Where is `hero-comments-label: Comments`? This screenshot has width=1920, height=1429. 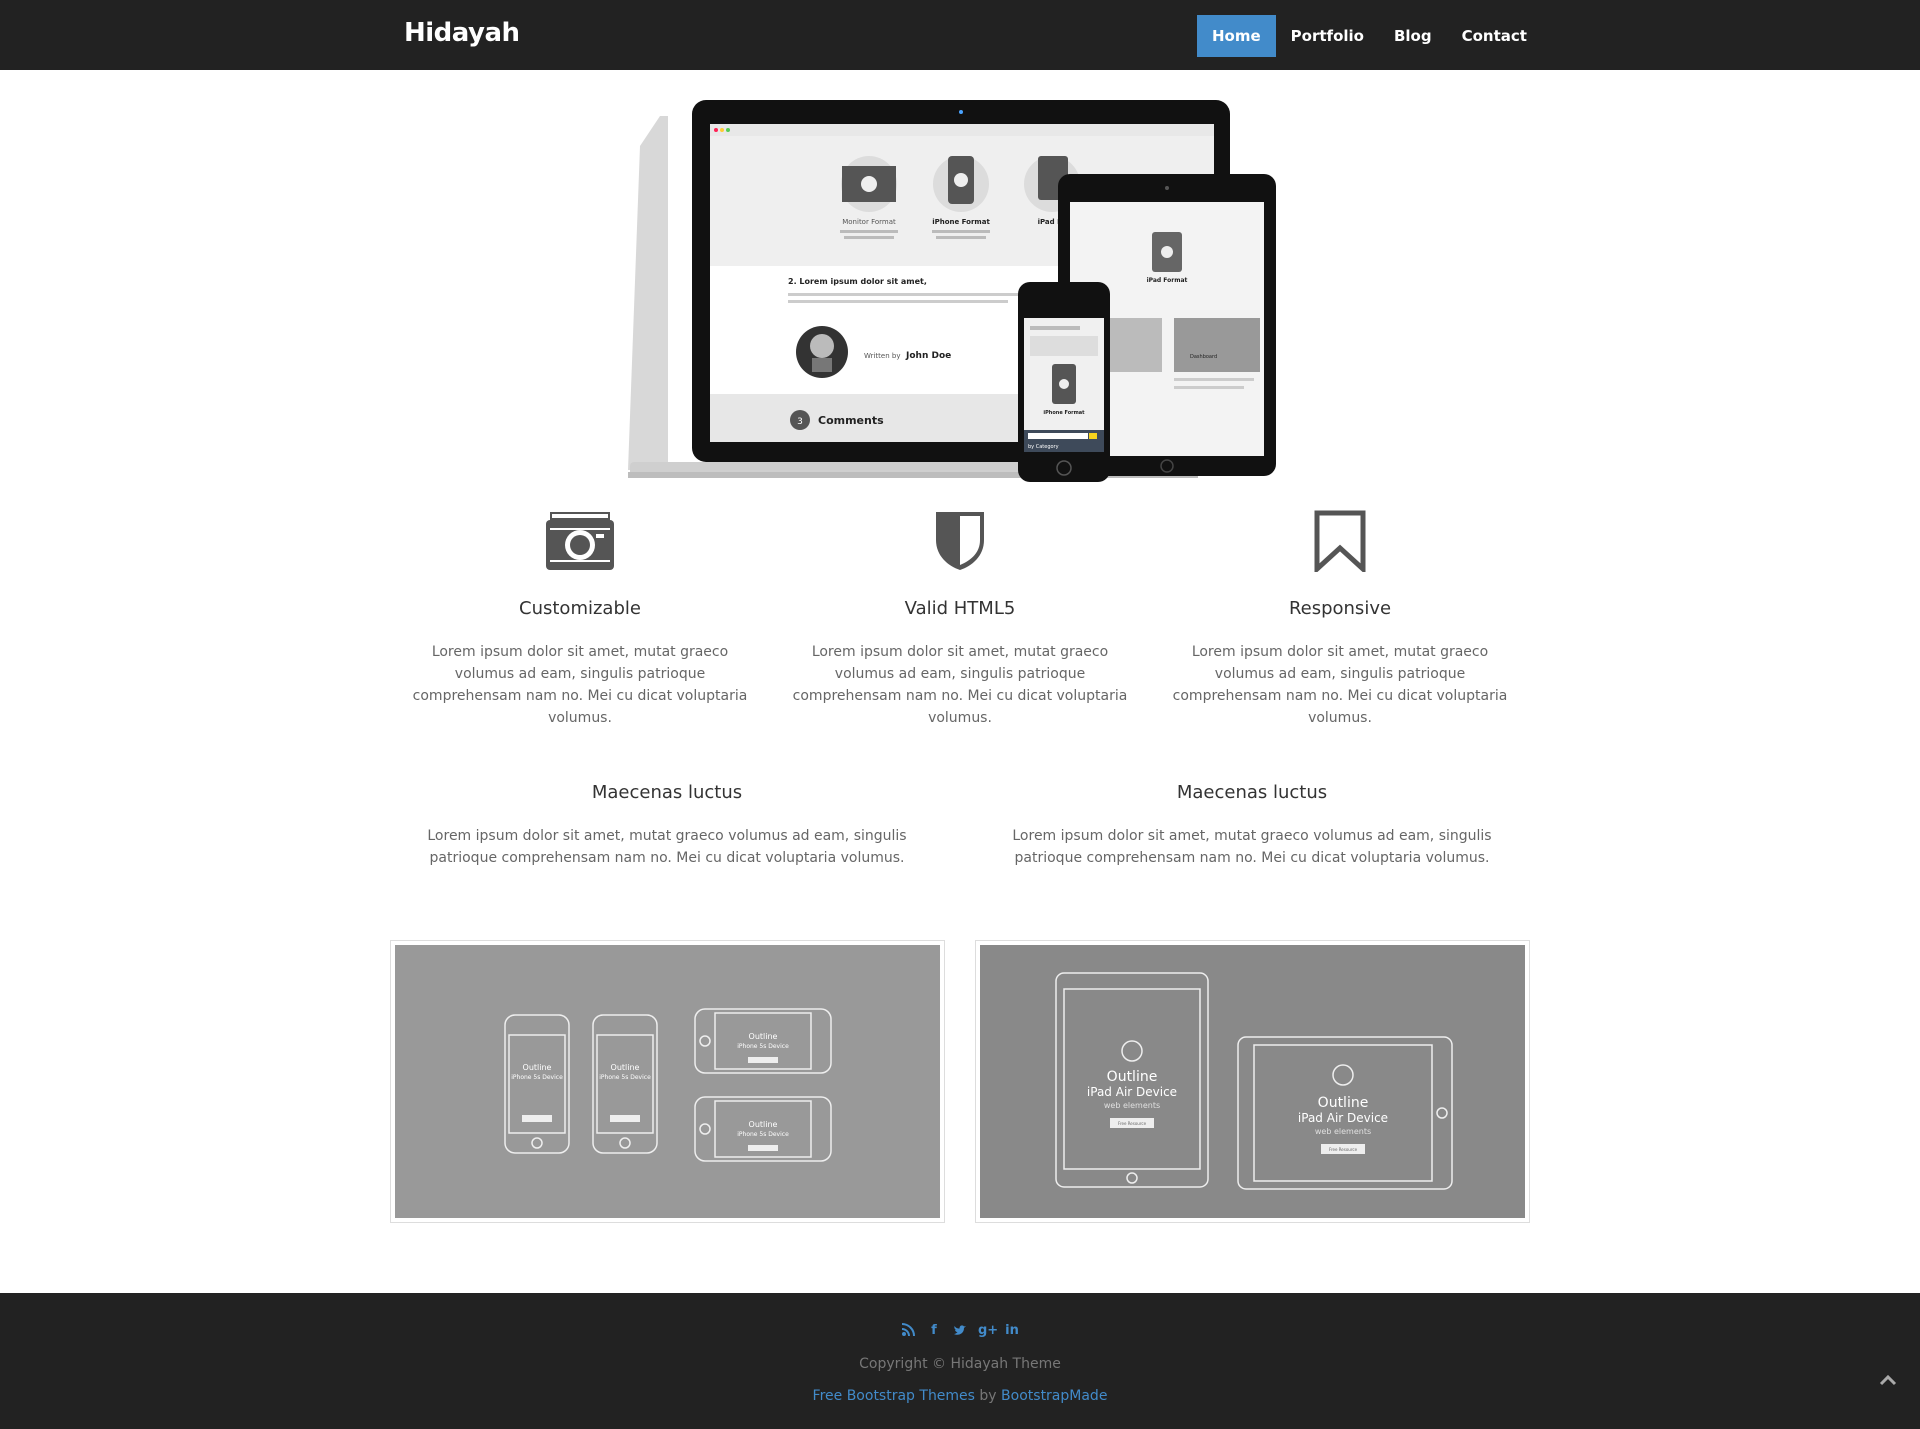
hero-comments-label: Comments is located at coordinates (851, 420).